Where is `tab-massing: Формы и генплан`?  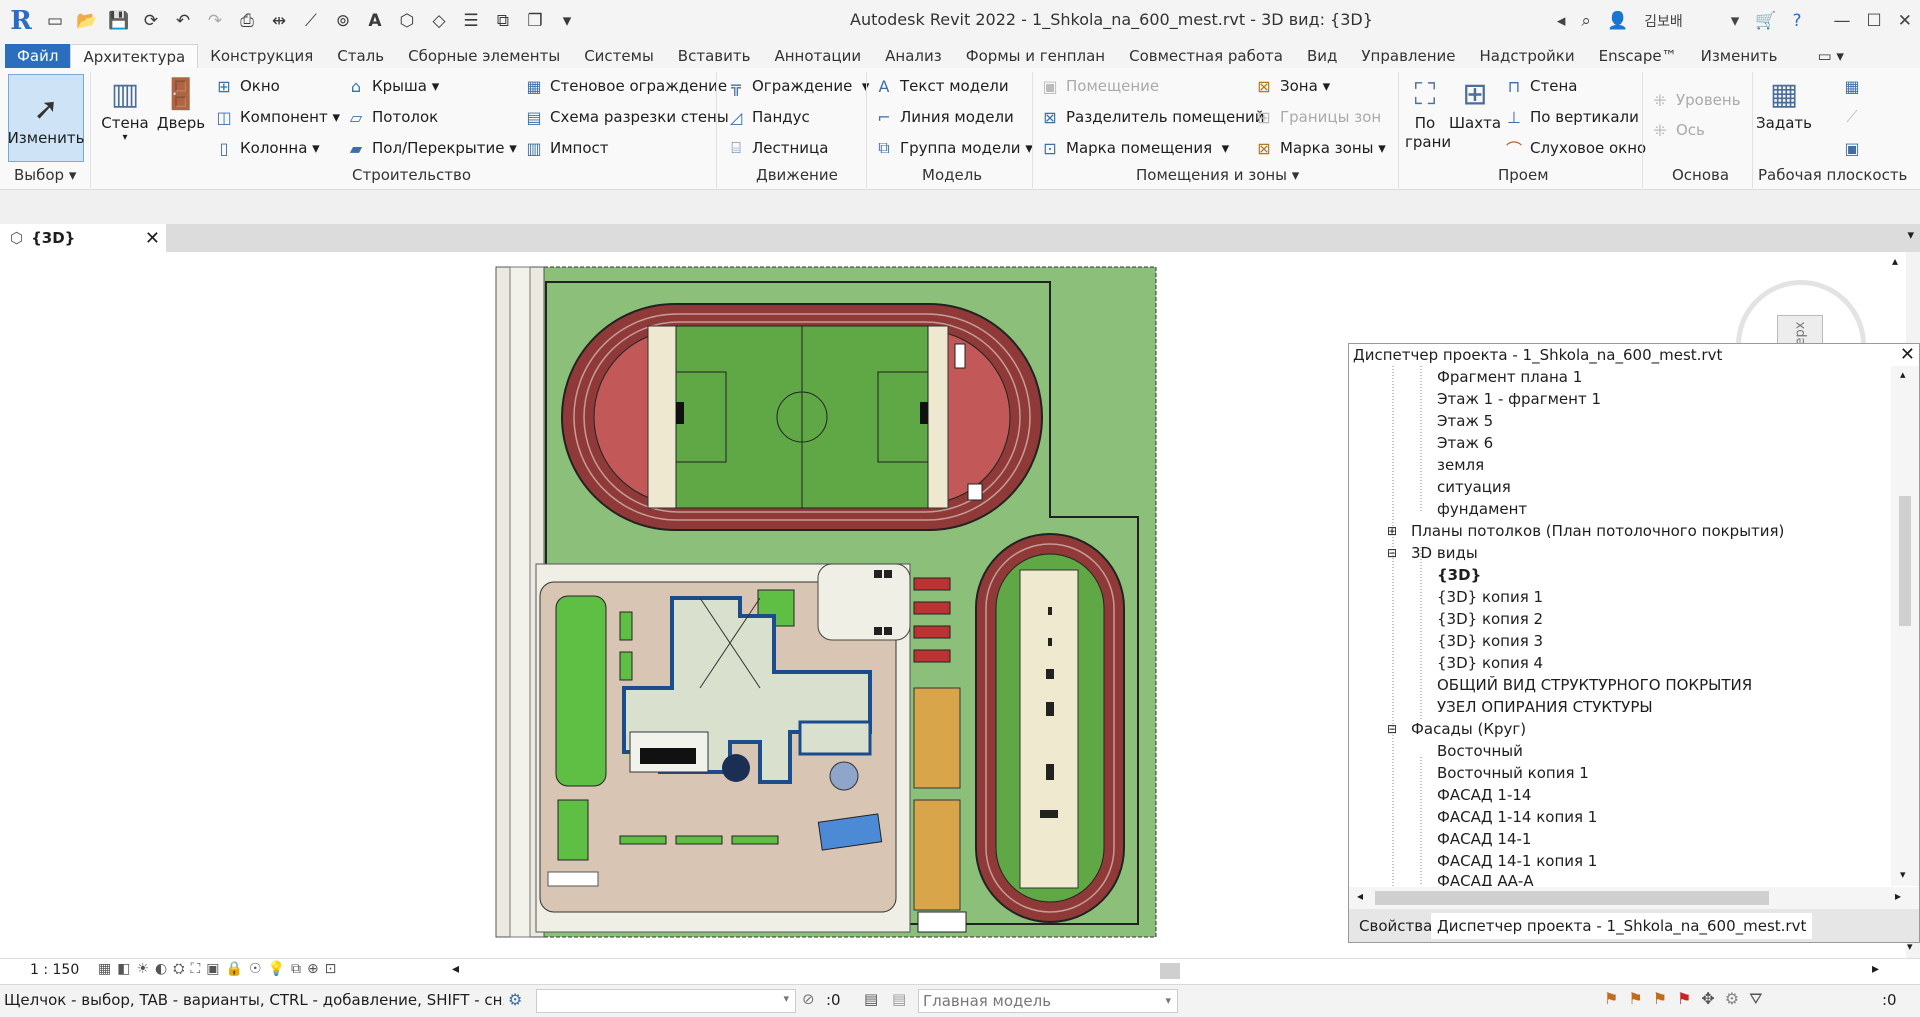
tab-massing: Формы и генплан is located at coordinates (1035, 56).